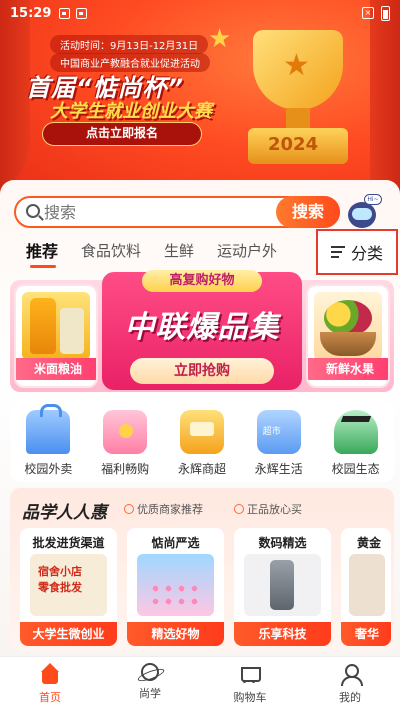  I want to click on takeout-bag-icon, so click(48, 429).